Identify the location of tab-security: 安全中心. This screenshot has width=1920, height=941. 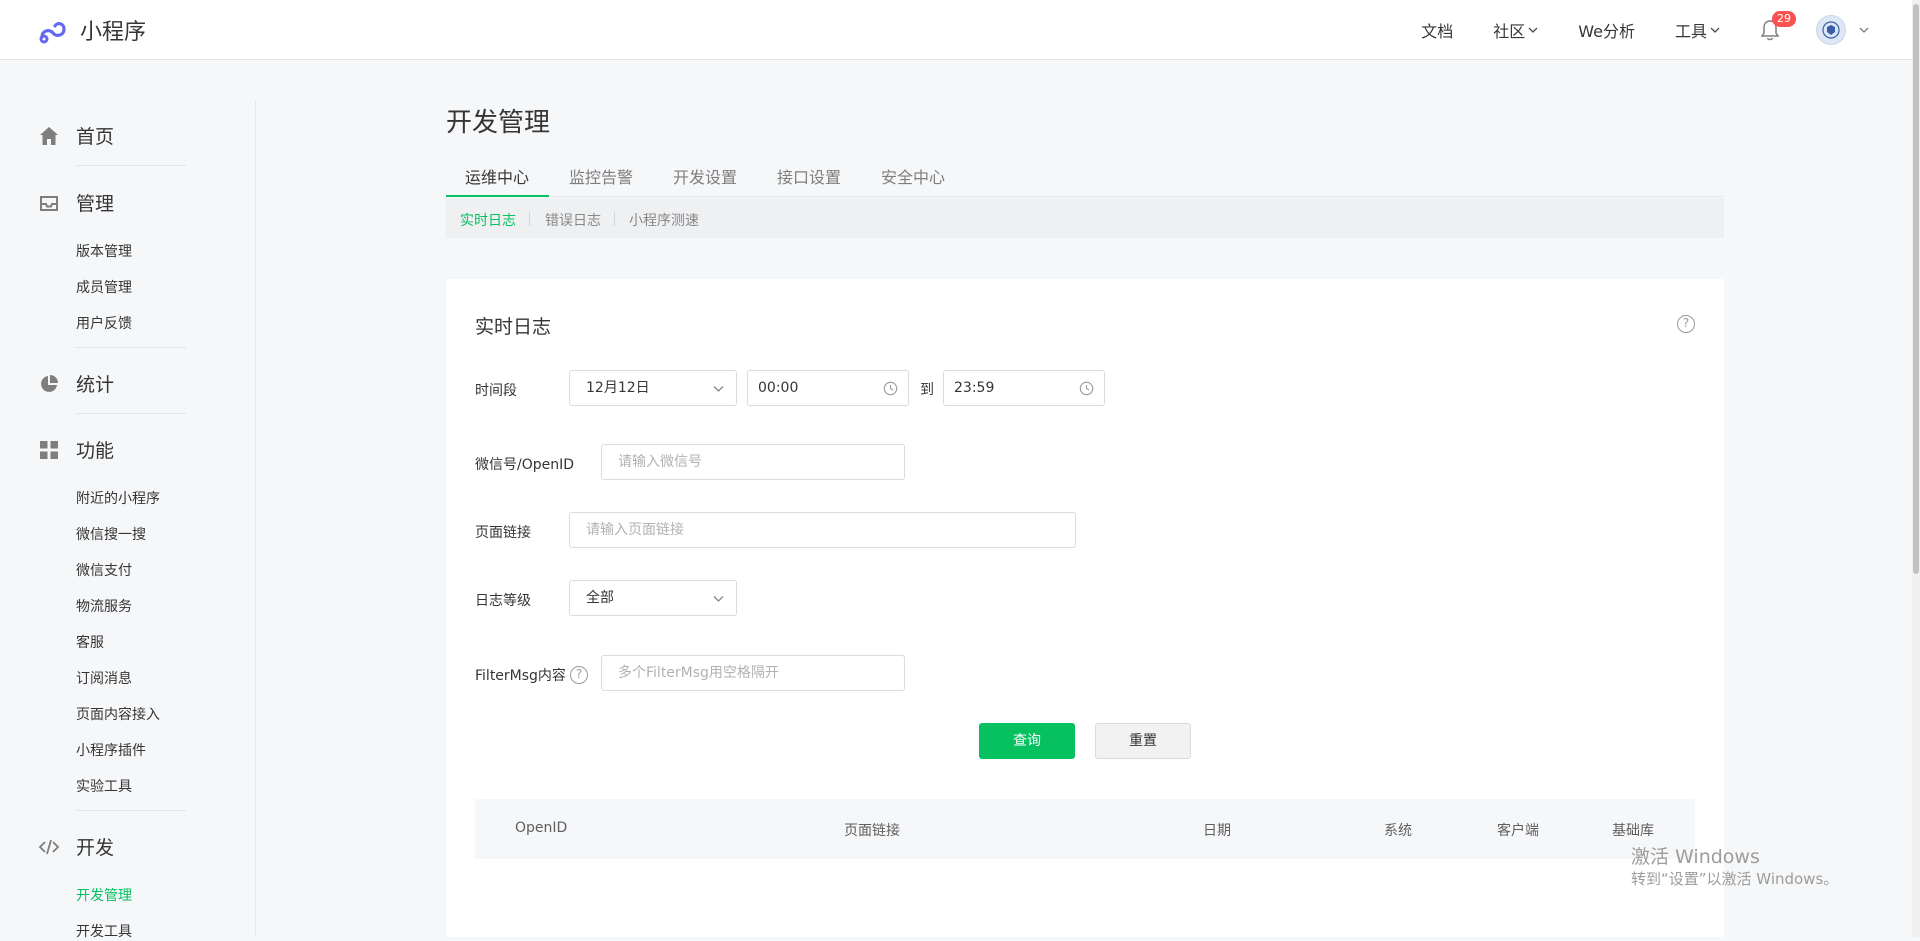
(913, 176).